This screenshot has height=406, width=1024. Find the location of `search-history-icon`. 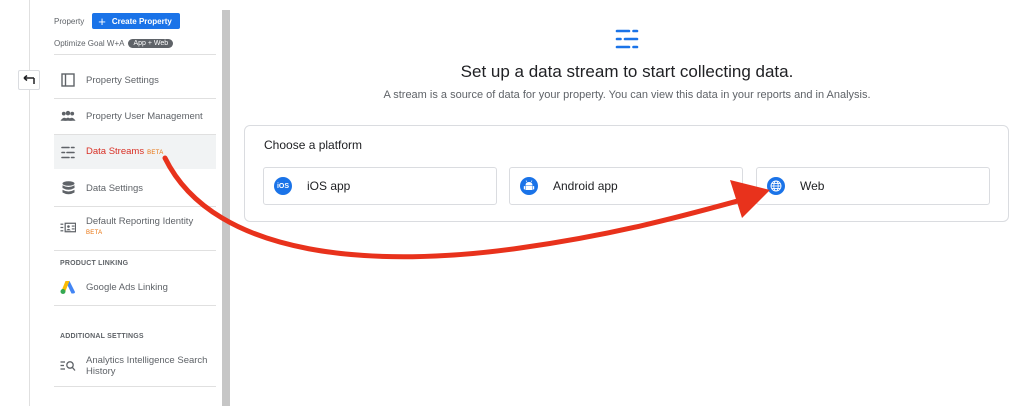

search-history-icon is located at coordinates (68, 366).